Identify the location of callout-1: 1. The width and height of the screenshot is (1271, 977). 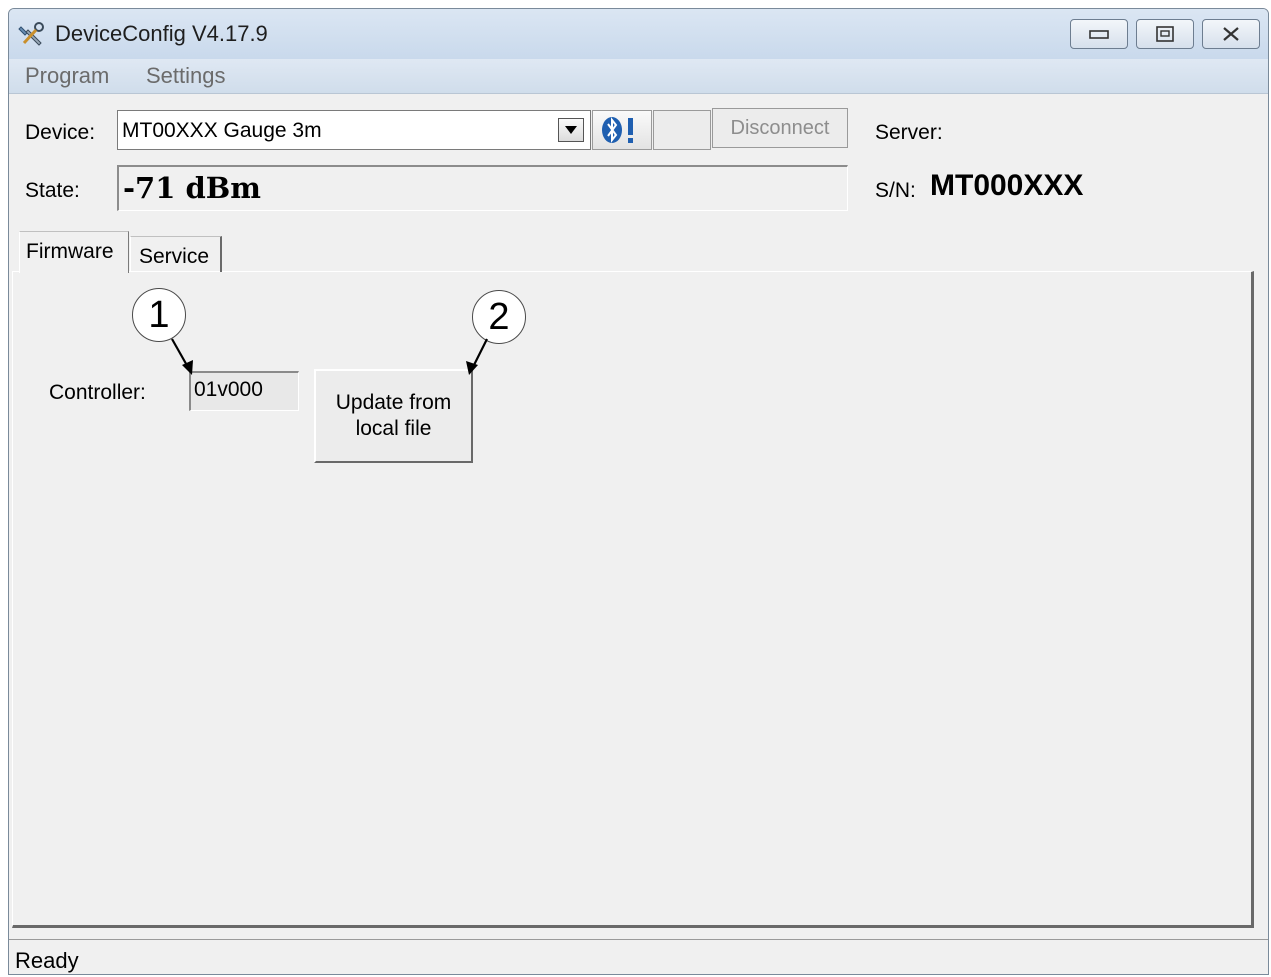
(159, 315).